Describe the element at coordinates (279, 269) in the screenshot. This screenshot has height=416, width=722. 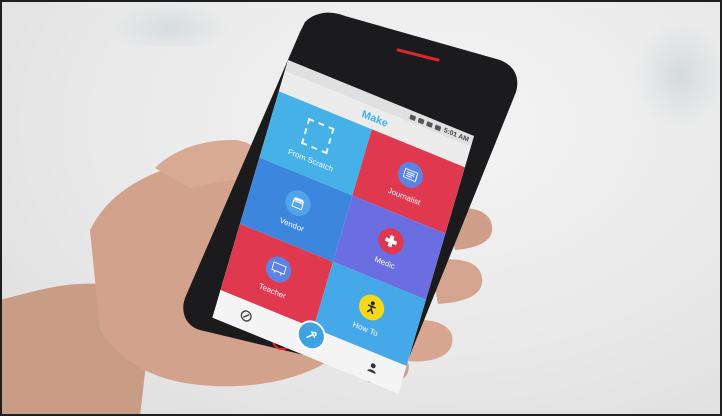
I see `chalkboard-icon` at that location.